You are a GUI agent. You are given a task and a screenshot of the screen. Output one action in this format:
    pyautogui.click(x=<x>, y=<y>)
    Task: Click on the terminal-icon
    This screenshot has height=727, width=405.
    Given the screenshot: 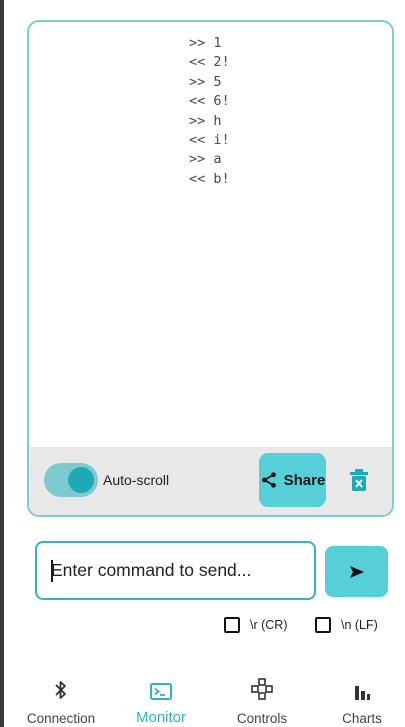 What is the action you would take?
    pyautogui.click(x=161, y=691)
    